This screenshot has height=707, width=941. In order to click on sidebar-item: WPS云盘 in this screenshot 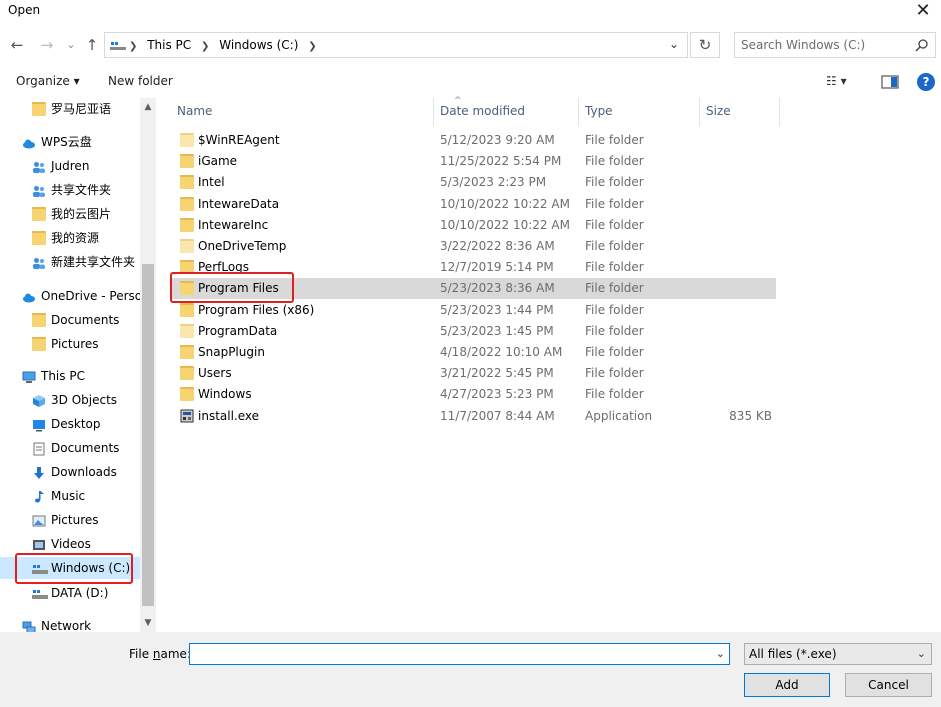, I will do `click(70, 142)`.